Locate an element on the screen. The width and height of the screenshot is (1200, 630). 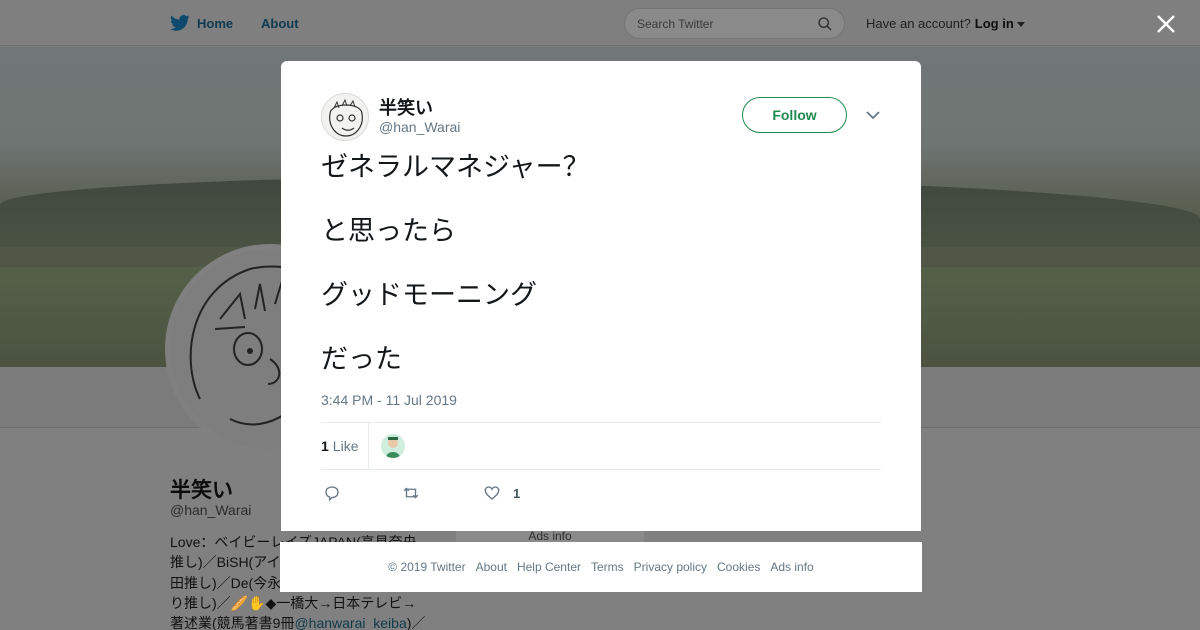
heart-icon is located at coordinates (492, 493).